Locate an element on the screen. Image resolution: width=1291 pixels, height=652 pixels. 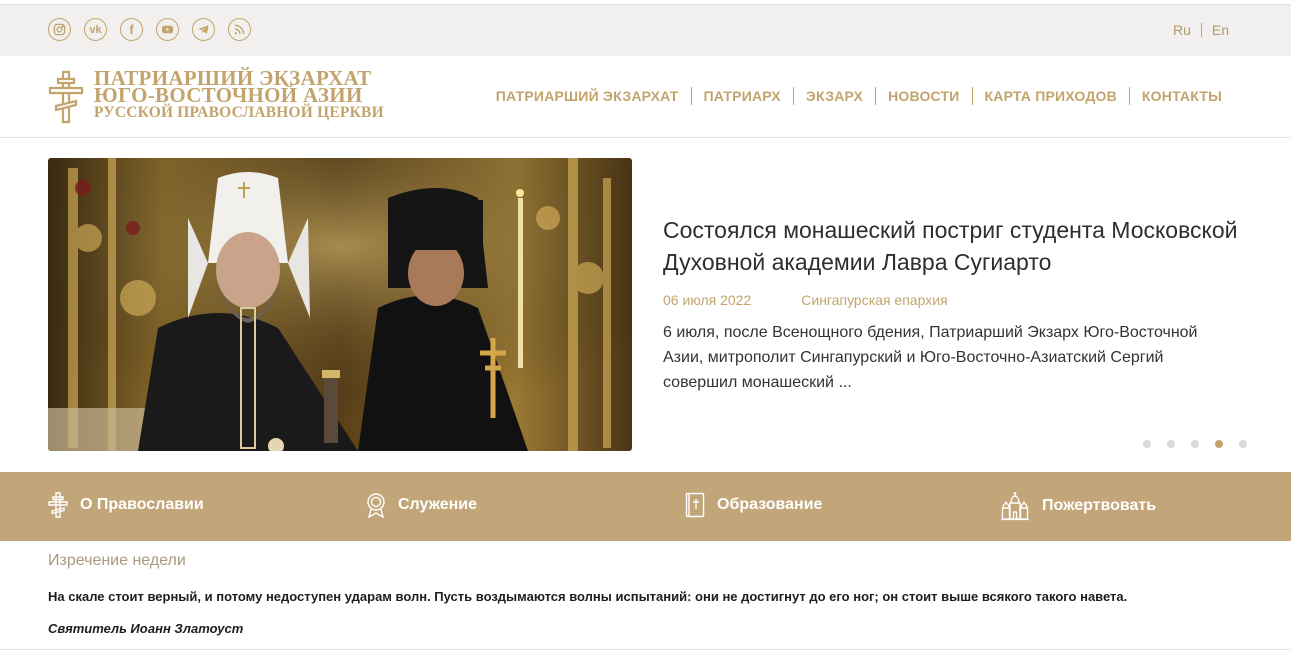
book-icon is located at coordinates (695, 505).